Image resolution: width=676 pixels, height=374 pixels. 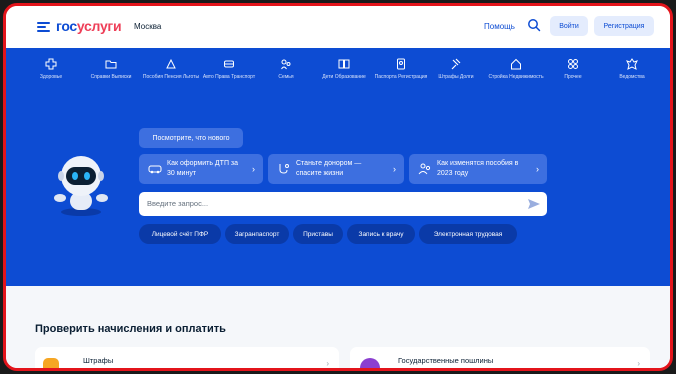 I want to click on promo-text: Как оформить ДТП за 30 минут, so click(x=203, y=168).